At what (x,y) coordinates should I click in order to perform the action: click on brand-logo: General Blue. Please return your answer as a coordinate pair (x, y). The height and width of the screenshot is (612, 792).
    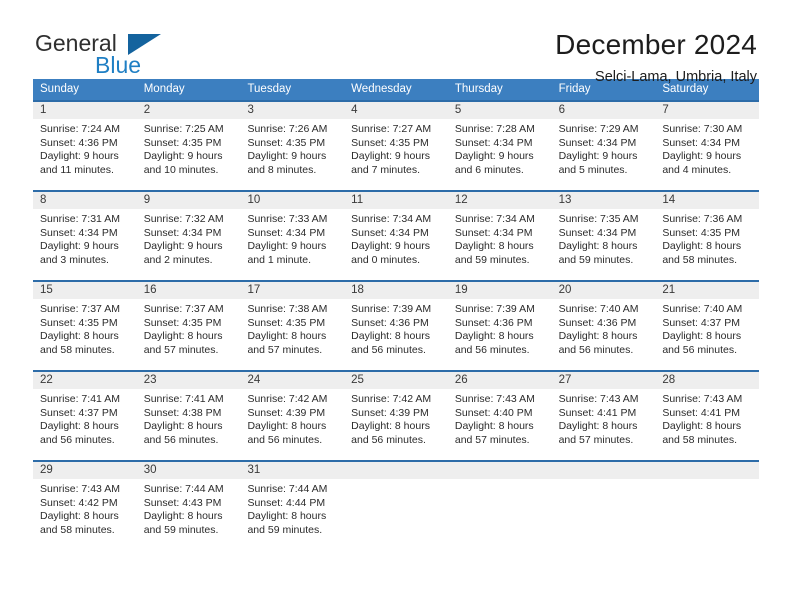
    Looking at the image, I should click on (123, 56).